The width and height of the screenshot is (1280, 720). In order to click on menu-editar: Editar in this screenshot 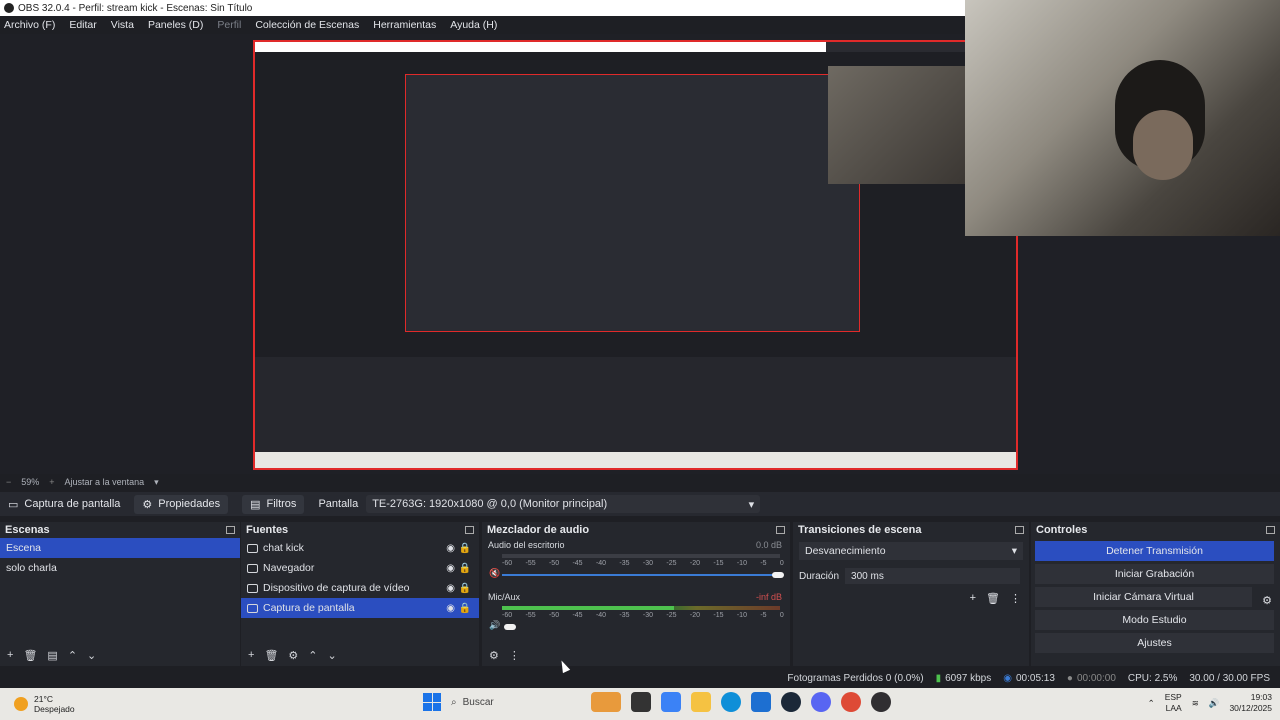, I will do `click(82, 25)`.